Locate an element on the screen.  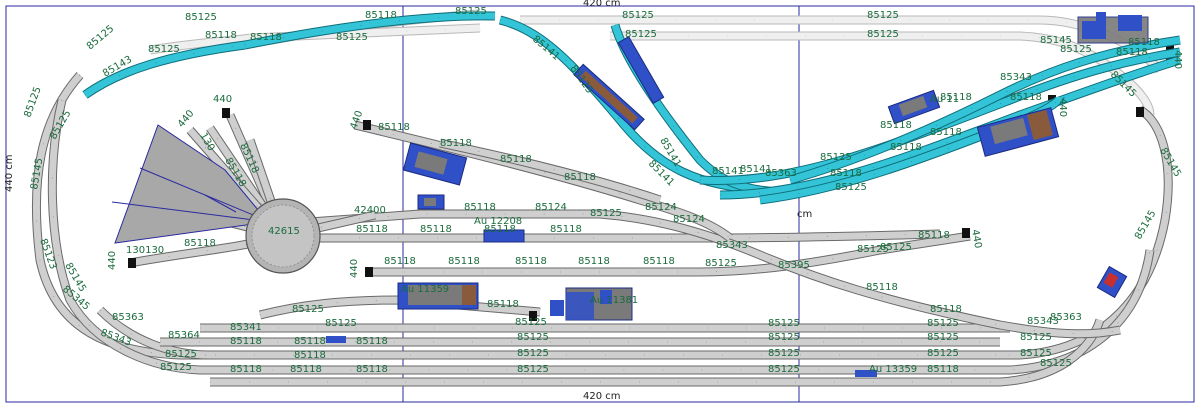
dimension-bottom: 420 cm is located at coordinates (602, 396).